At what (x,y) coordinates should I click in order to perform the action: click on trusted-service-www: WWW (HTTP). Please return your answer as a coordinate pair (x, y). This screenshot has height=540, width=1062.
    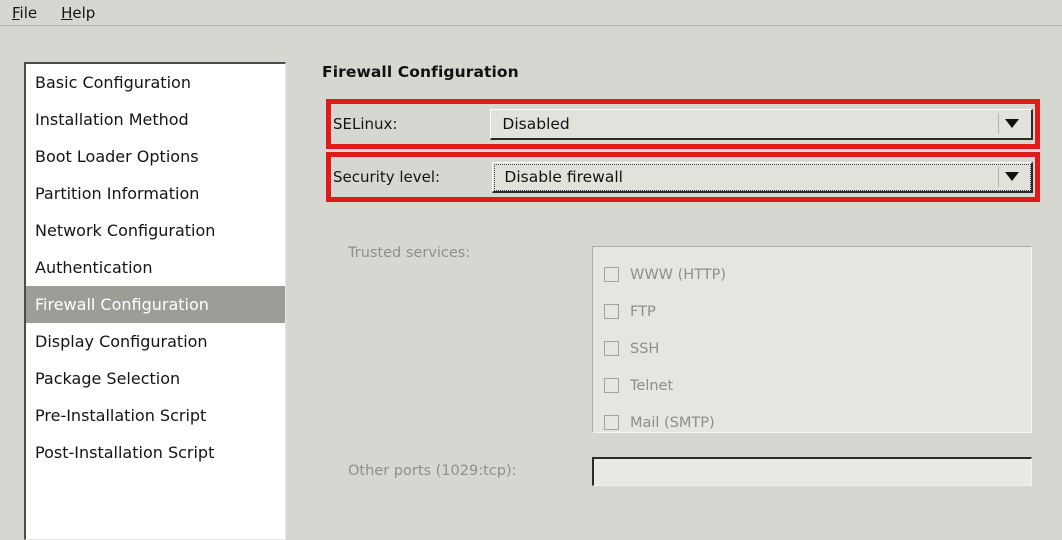
    Looking at the image, I should click on (817, 274).